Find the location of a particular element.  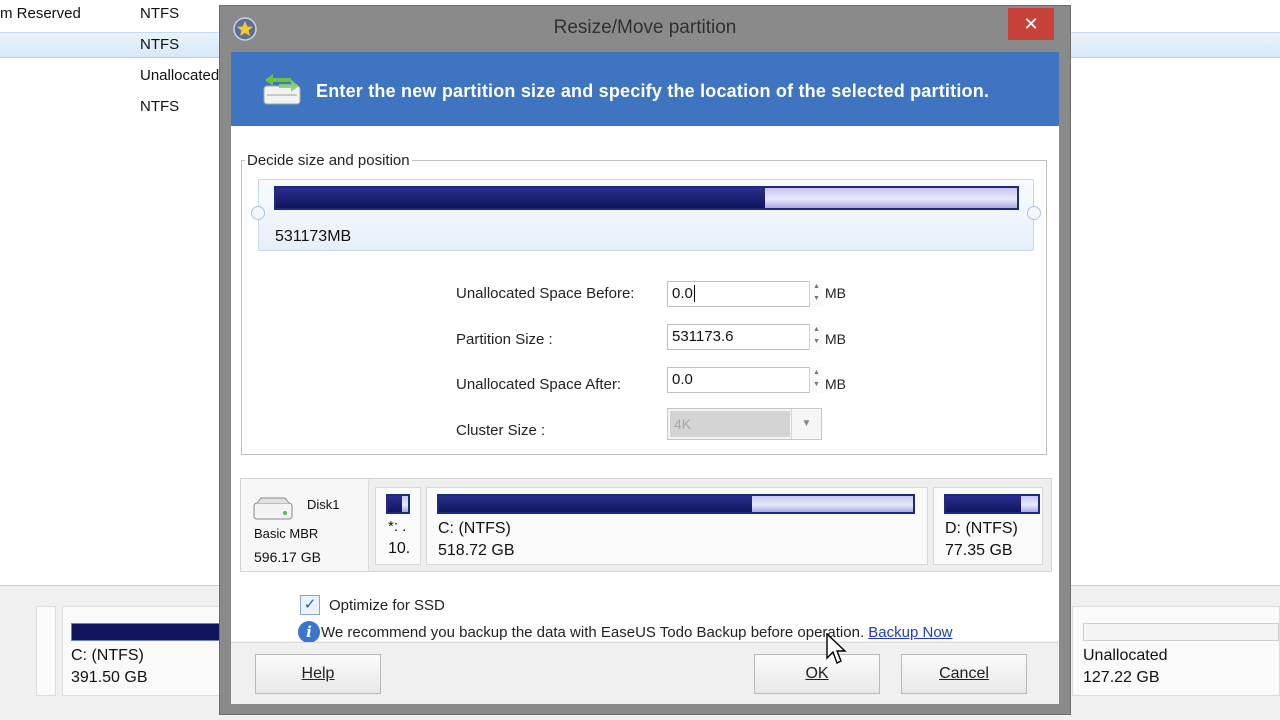

chevron-down-icon: ▼ is located at coordinates (806, 424).